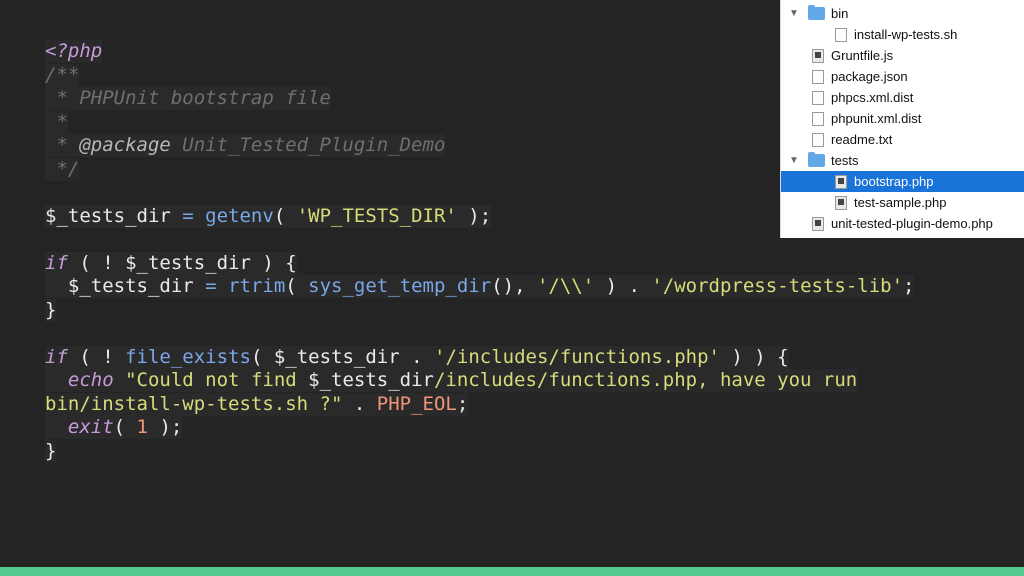  I want to click on code-token: <?php, so click(74, 51).